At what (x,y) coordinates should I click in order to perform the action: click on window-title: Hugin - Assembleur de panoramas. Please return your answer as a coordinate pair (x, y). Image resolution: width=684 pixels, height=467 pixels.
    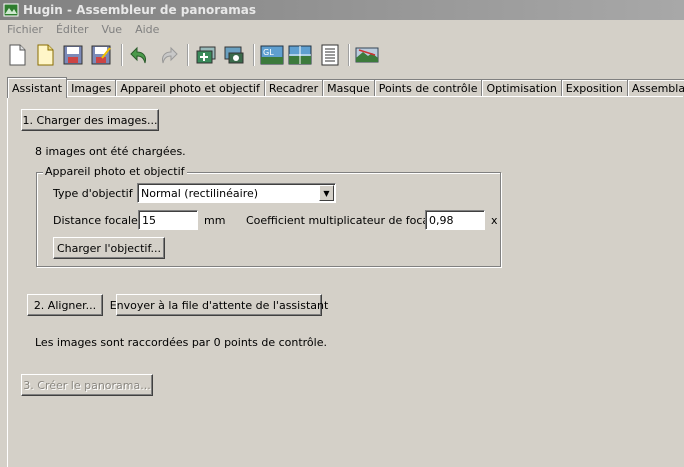
    Looking at the image, I should click on (140, 10).